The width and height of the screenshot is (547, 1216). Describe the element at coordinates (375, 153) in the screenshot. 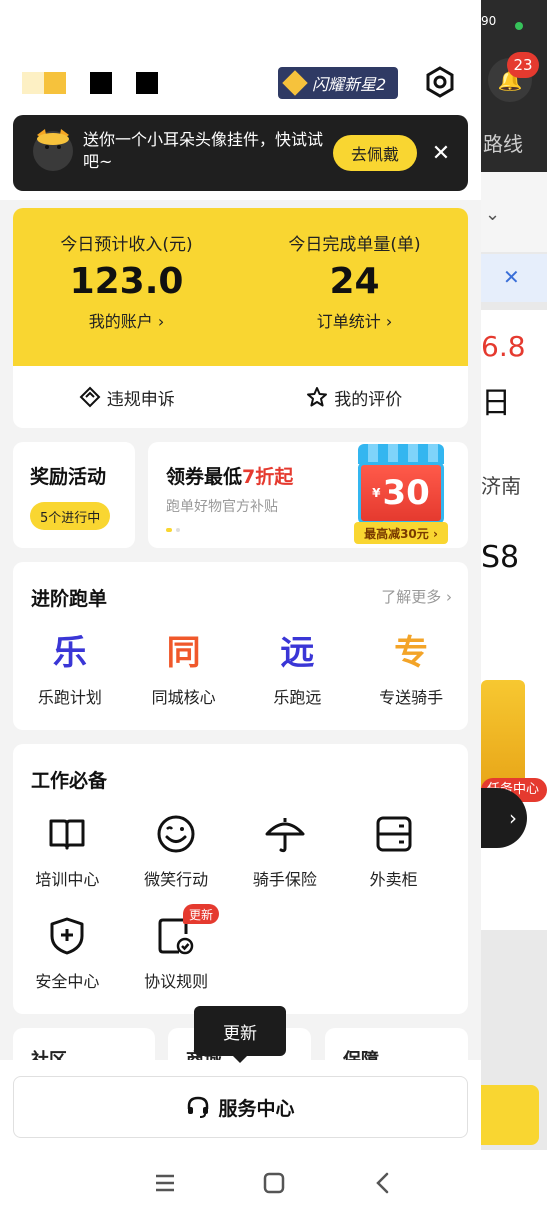

I see `wear-button: 去佩戴` at that location.